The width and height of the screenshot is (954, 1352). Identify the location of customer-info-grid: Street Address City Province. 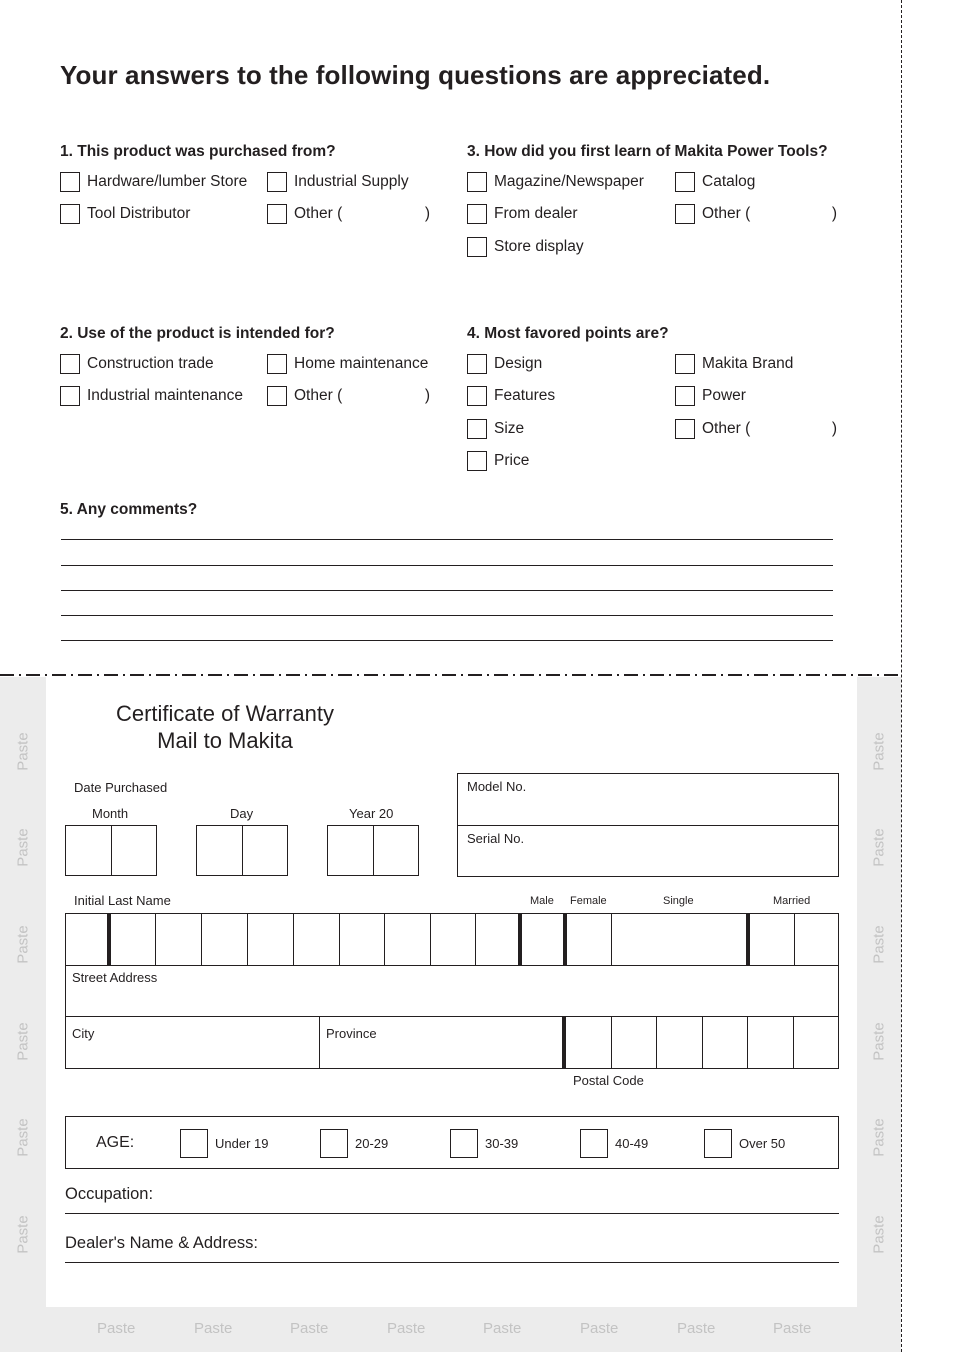
(452, 991).